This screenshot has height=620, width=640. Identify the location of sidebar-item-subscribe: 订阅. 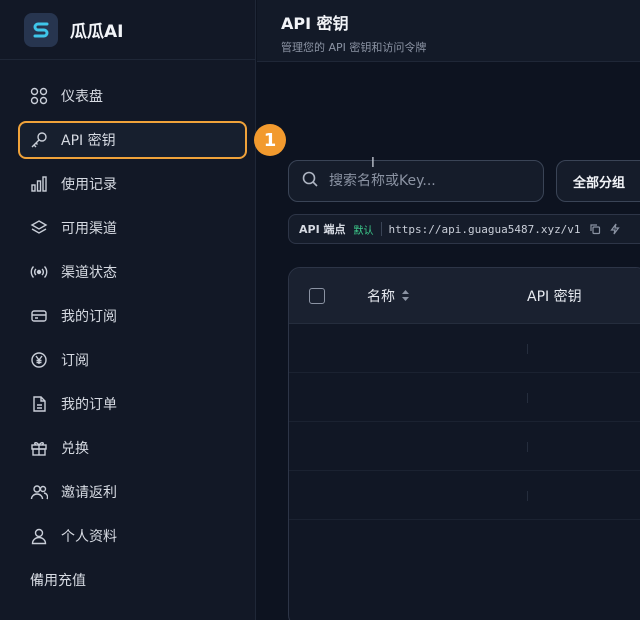
(127, 360).